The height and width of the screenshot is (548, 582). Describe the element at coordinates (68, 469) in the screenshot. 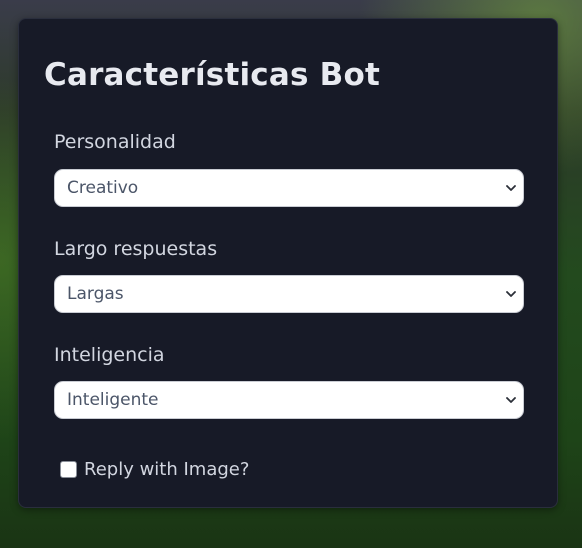

I see `reply-with-image-checkbox` at that location.